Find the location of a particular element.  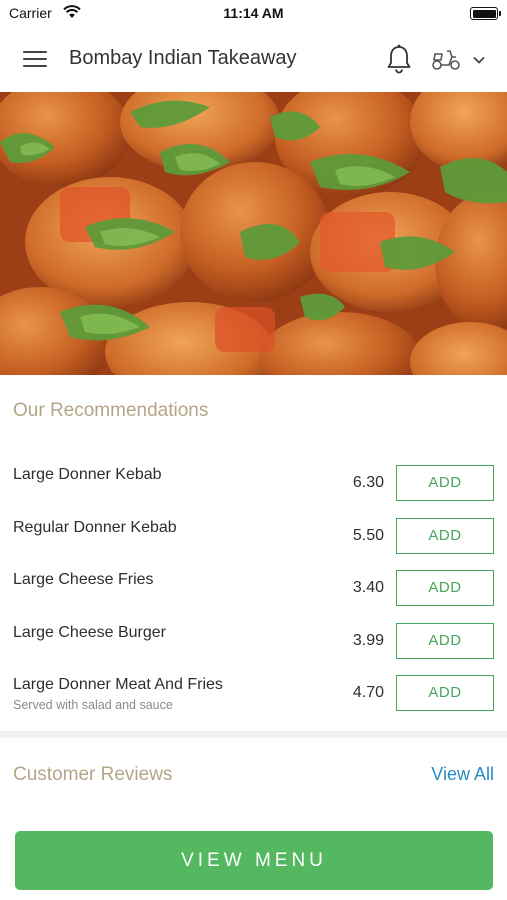

item-name: Large Cheese Burger is located at coordinates (89, 632).